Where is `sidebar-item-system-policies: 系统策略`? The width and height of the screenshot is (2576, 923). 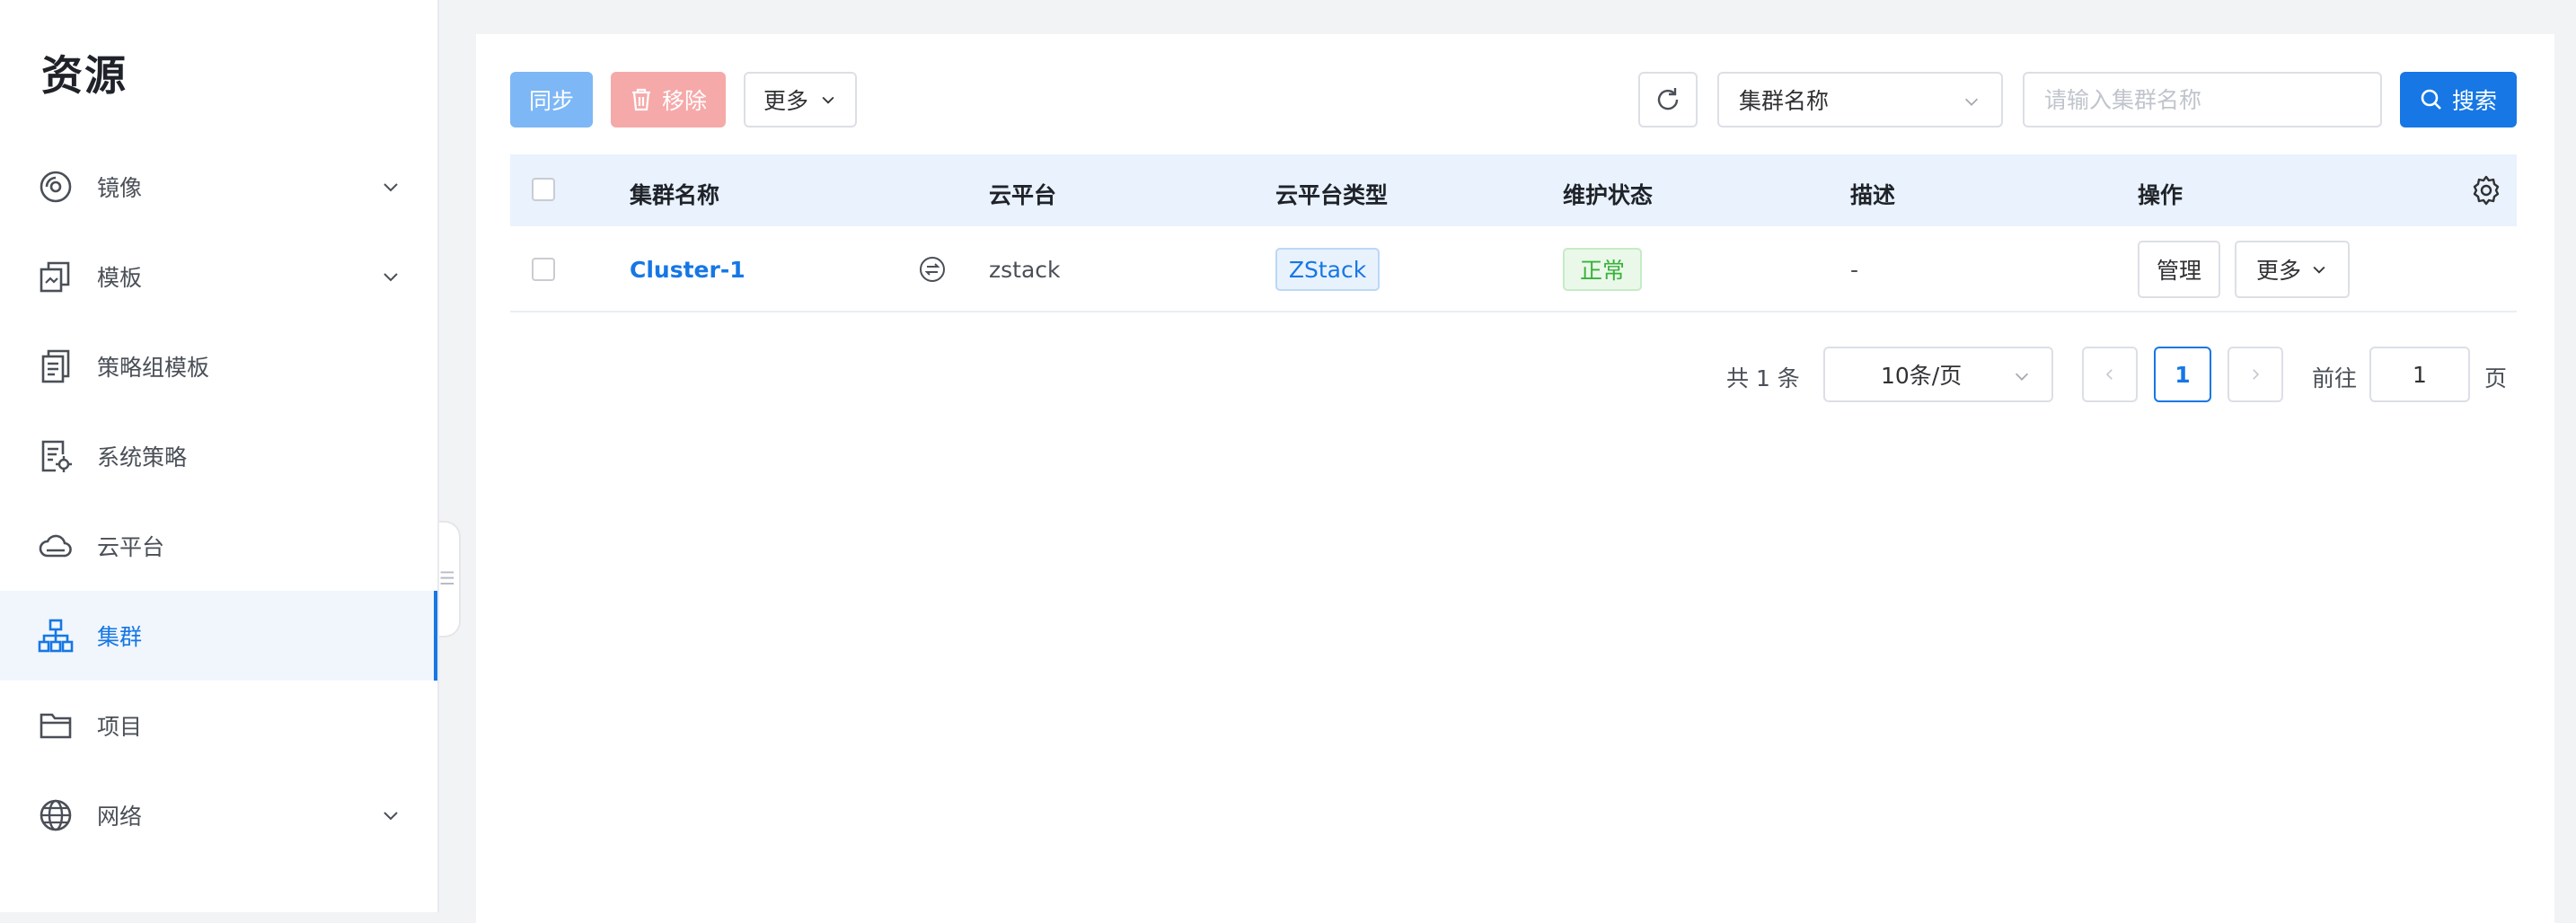
sidebar-item-system-policies: 系统策略 is located at coordinates (218, 456).